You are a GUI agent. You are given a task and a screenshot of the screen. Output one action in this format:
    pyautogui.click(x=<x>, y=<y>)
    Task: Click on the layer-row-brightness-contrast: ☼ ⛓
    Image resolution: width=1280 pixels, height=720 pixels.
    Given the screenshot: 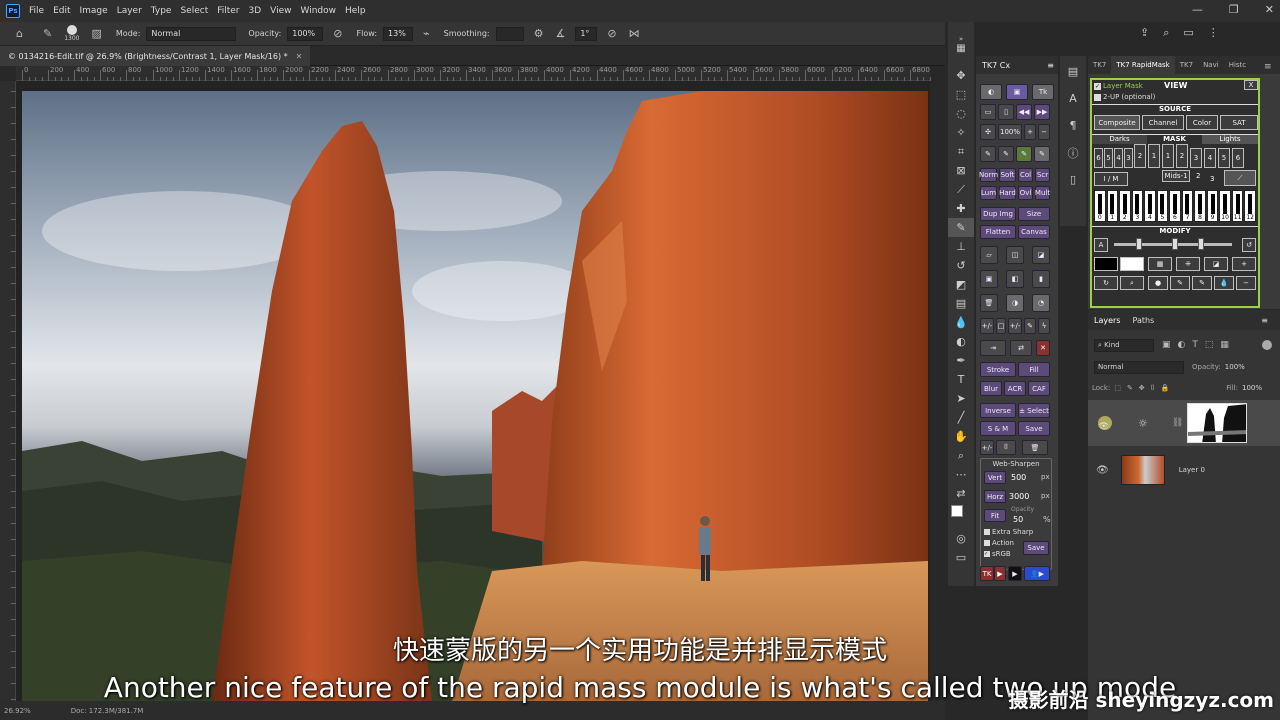 What is the action you would take?
    pyautogui.click(x=1184, y=423)
    